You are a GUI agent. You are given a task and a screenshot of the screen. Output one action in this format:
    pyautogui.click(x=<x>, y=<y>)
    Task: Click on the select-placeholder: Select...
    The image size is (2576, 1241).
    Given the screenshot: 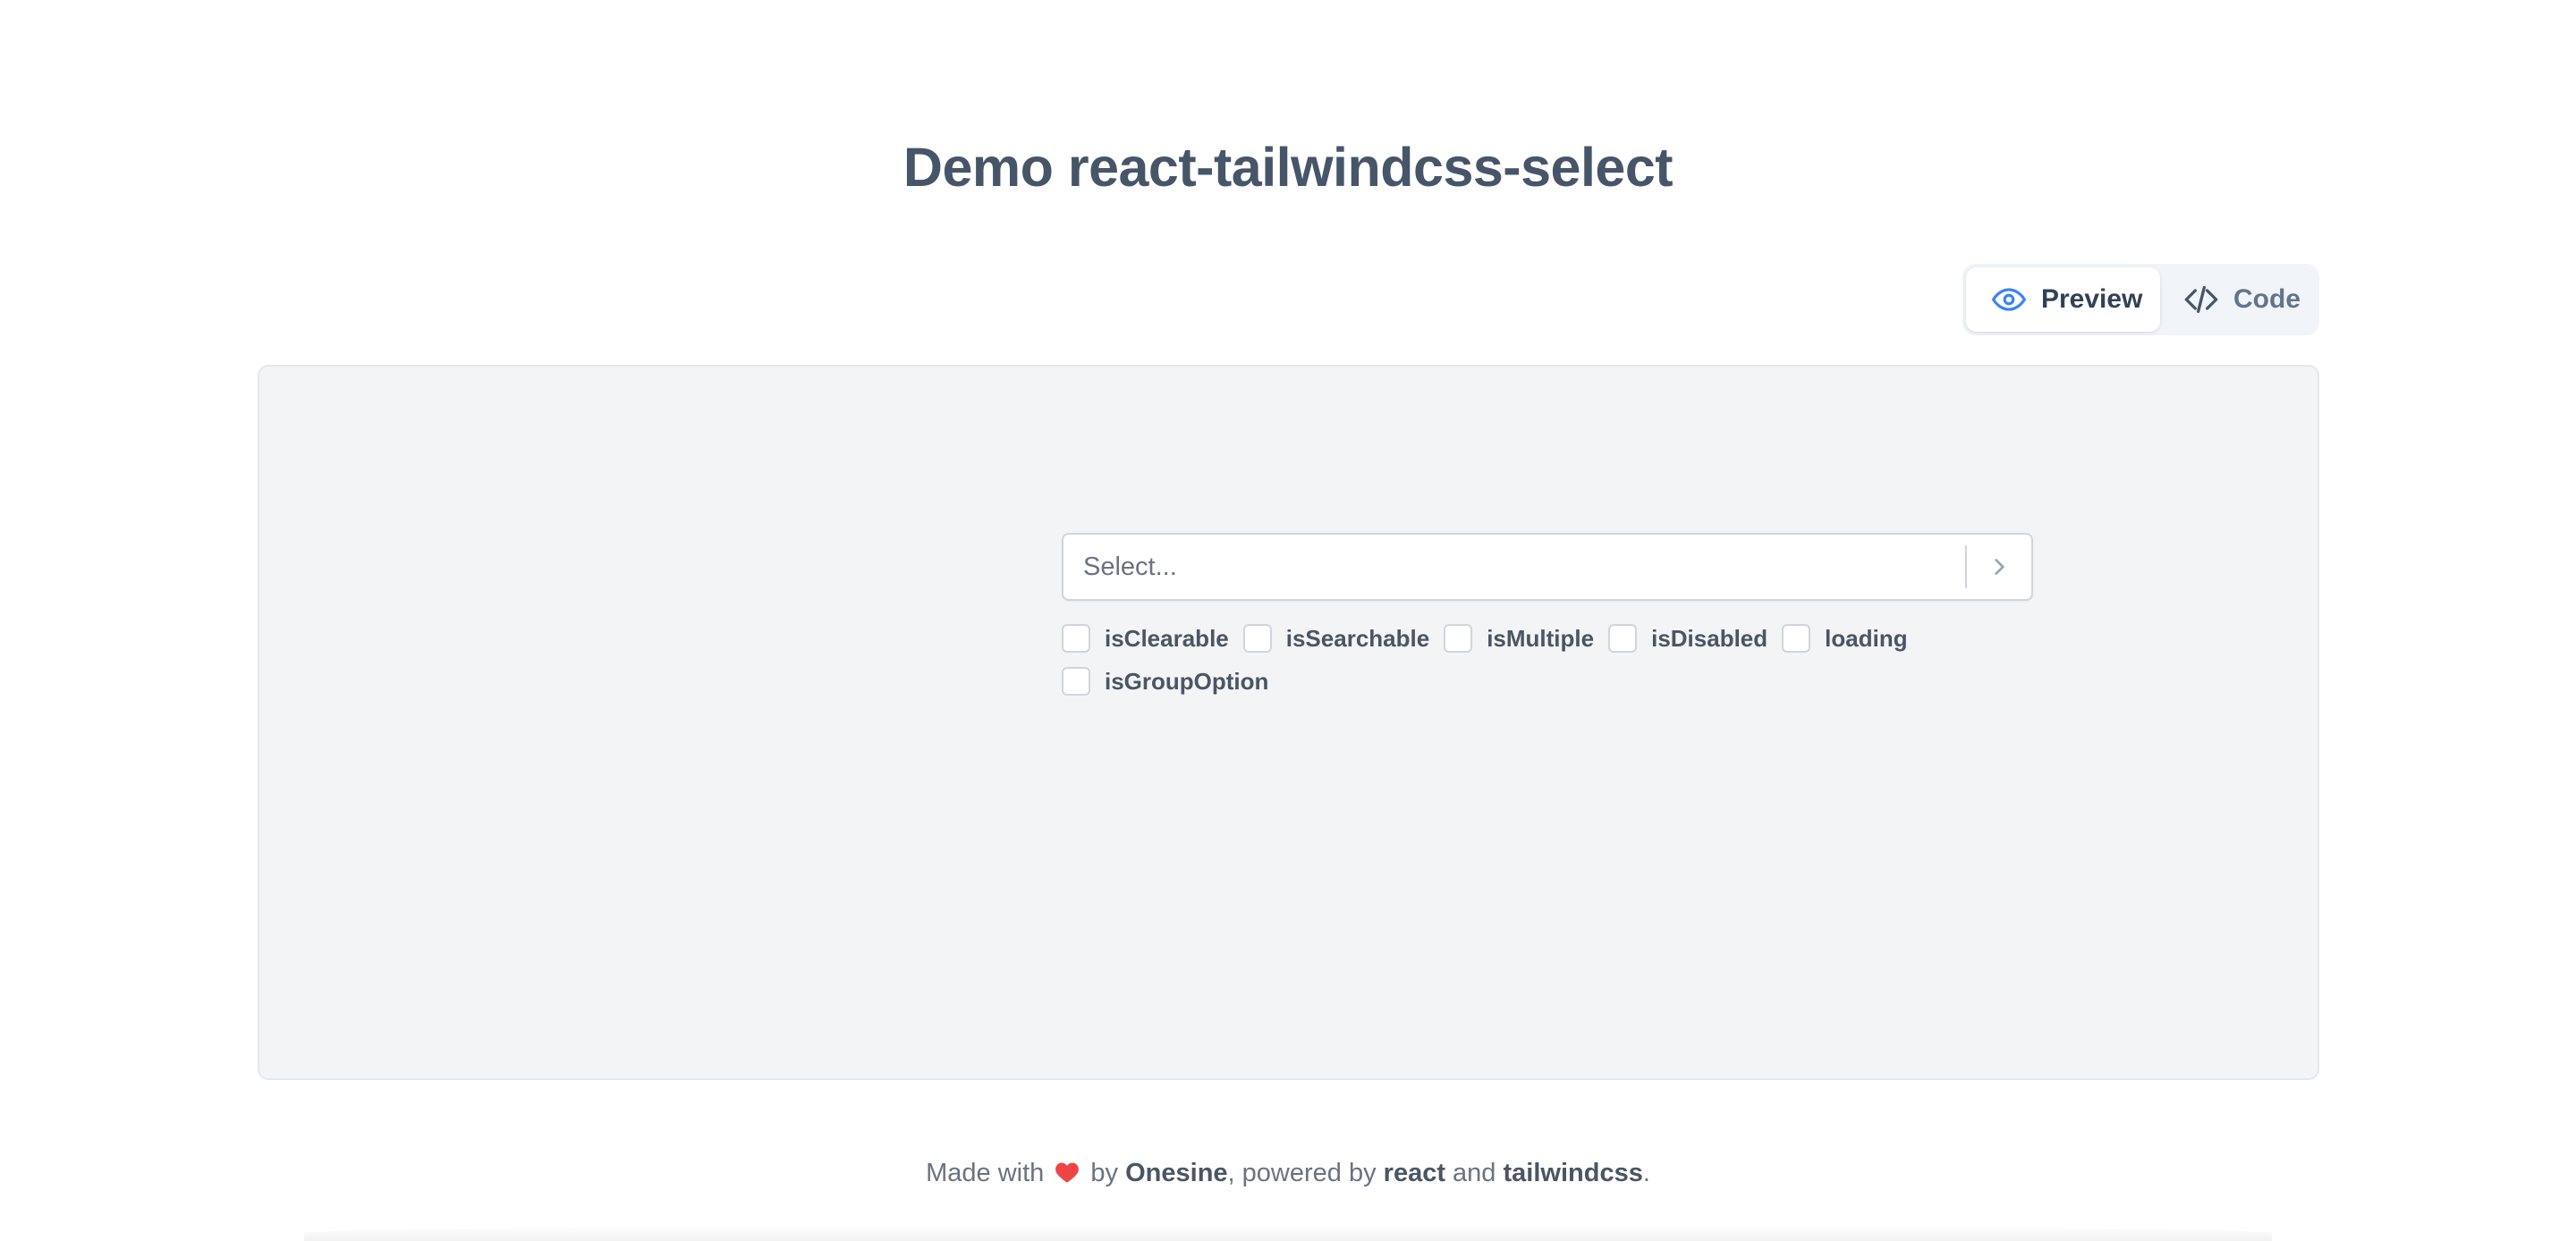 What is the action you would take?
    pyautogui.click(x=1130, y=566)
    